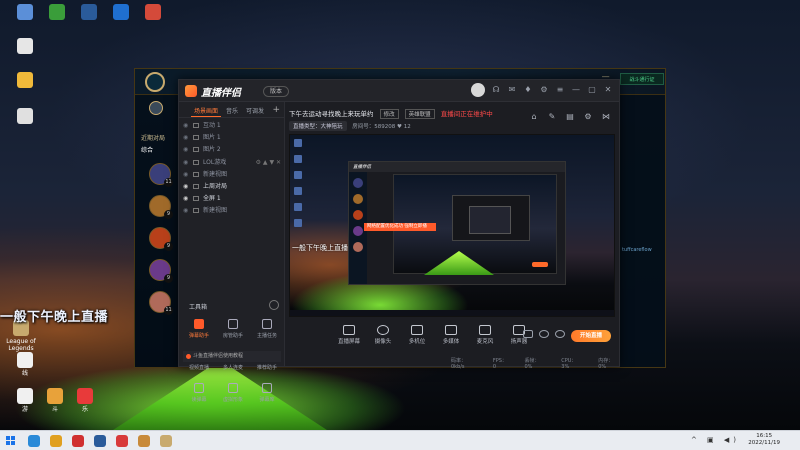 The width and height of the screenshot is (800, 450). I want to click on shirt-icon: ♦, so click(528, 90).